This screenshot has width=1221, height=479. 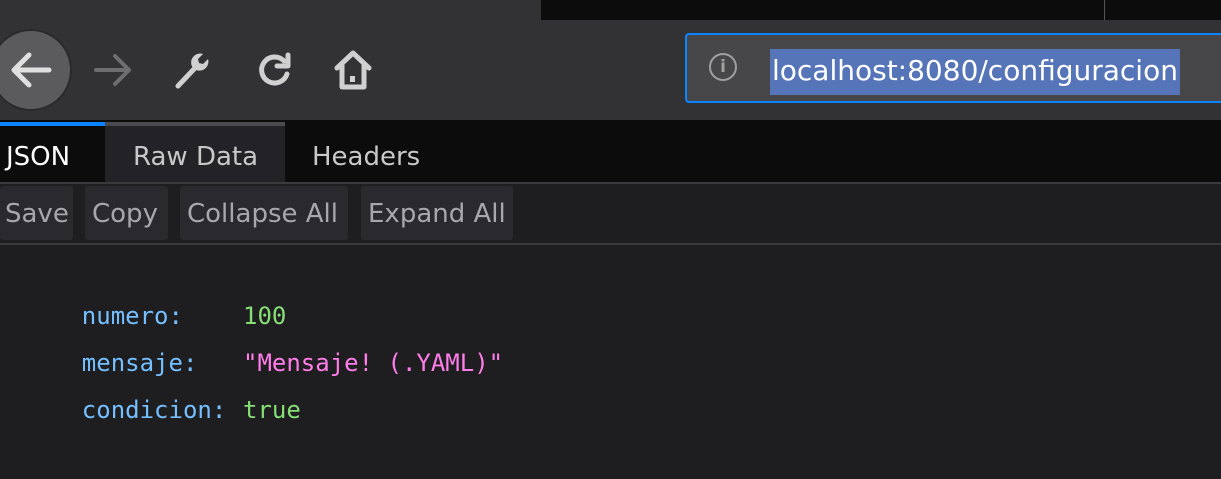 What do you see at coordinates (975, 72) in the screenshot?
I see `url-text: localhost:8080/configuracion` at bounding box center [975, 72].